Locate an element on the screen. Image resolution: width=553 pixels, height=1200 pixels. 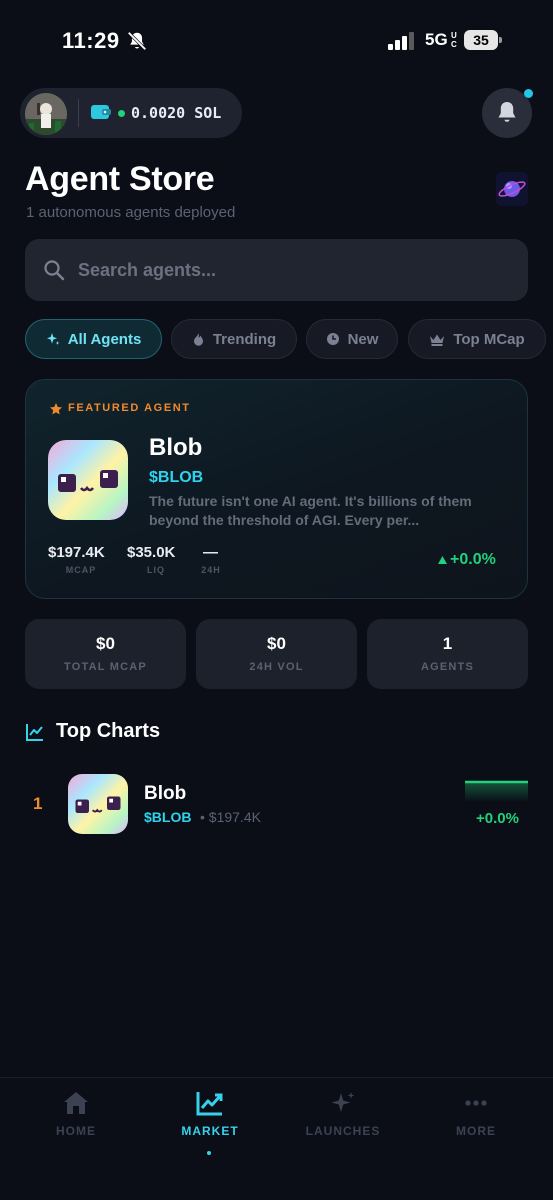
stat-liq-value: $35.0K is located at coordinates (151, 552).